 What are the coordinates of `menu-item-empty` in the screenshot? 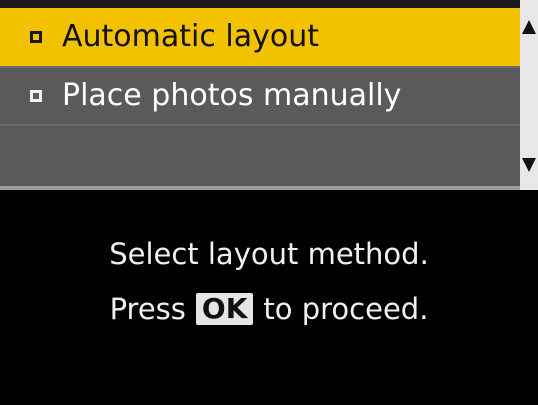 It's located at (260, 155).